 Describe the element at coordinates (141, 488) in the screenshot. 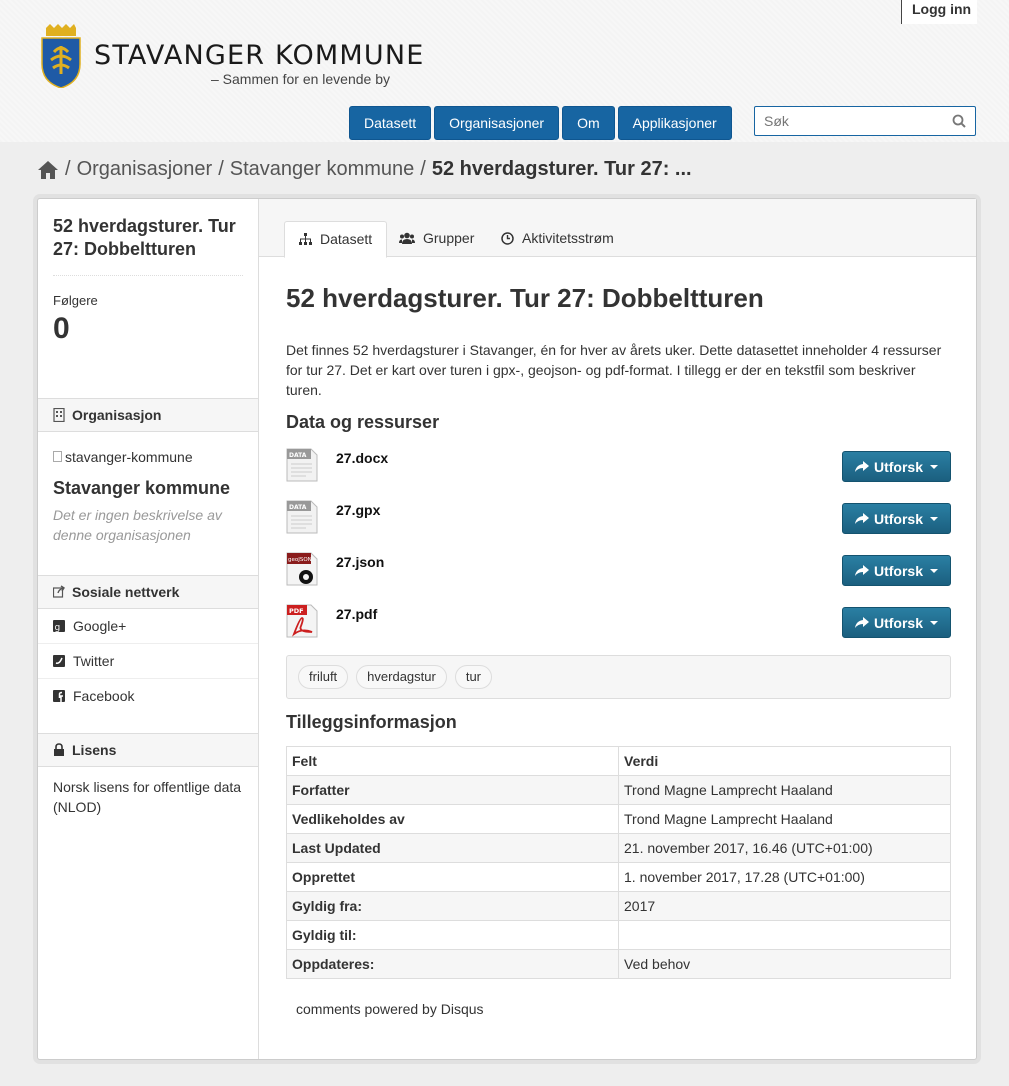

I see `organisation-name: Stavanger kommune` at that location.